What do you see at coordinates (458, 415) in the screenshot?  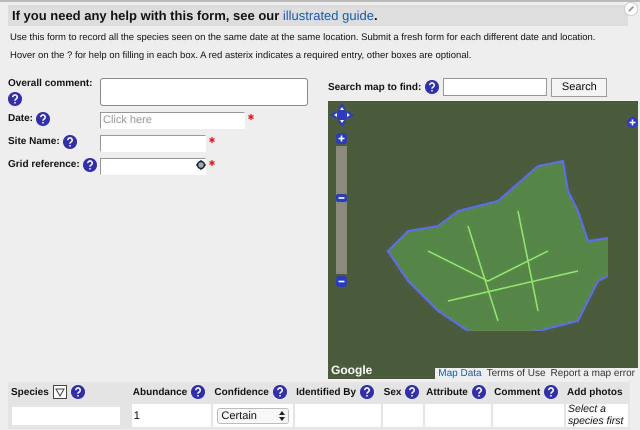 I see `attribute-cell` at bounding box center [458, 415].